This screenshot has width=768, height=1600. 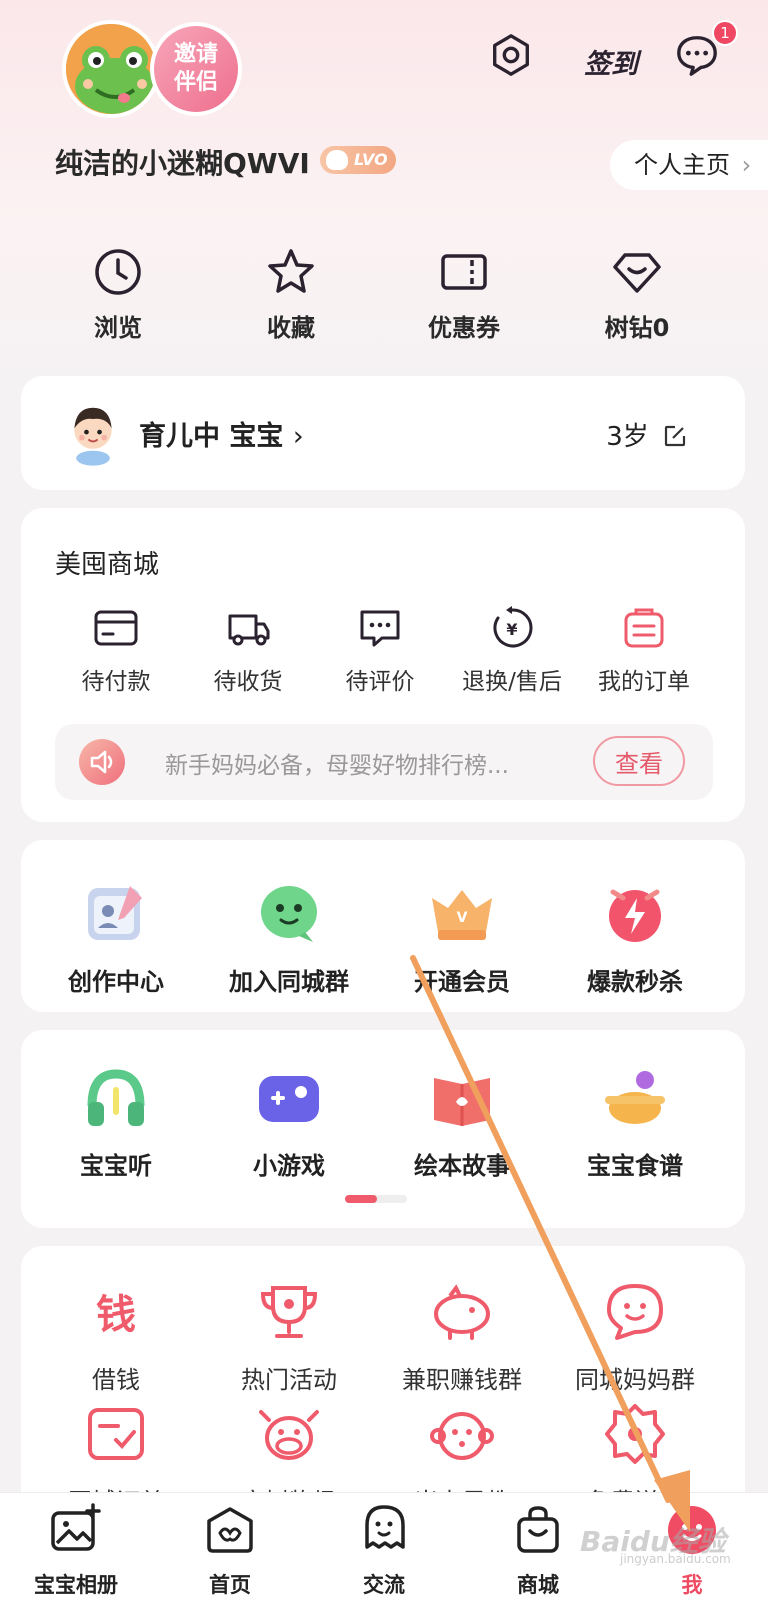 What do you see at coordinates (102, 762) in the screenshot?
I see `speaker-icon` at bounding box center [102, 762].